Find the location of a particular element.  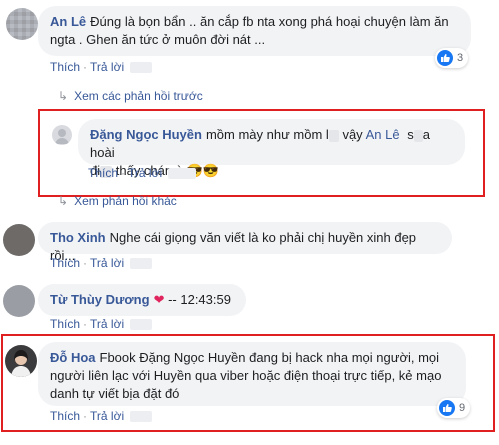

comment-author: Tho Xinh is located at coordinates (78, 237).